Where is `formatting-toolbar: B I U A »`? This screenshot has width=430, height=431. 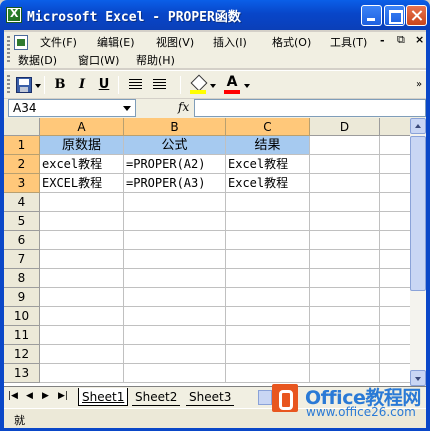
formatting-toolbar: B I U A » is located at coordinates (215, 84).